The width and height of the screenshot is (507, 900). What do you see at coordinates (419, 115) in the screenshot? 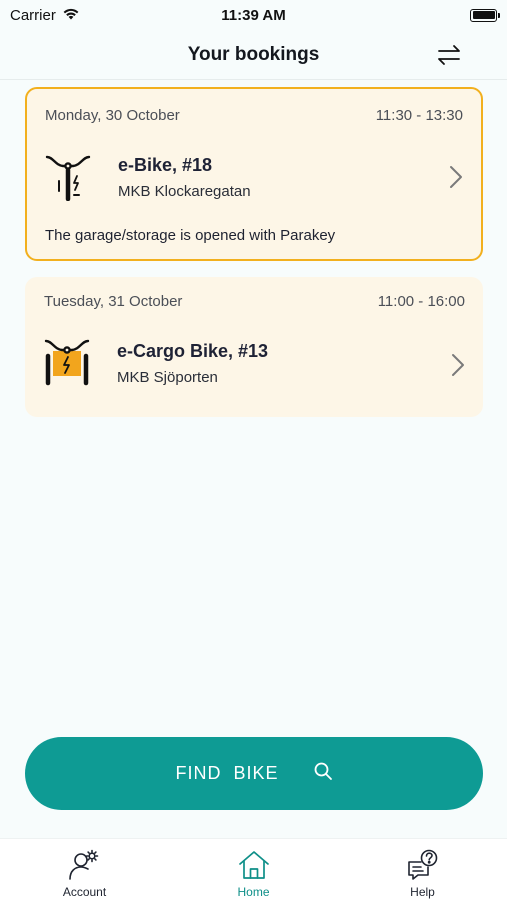
I see `booking-time: 11:30 - 13:30` at bounding box center [419, 115].